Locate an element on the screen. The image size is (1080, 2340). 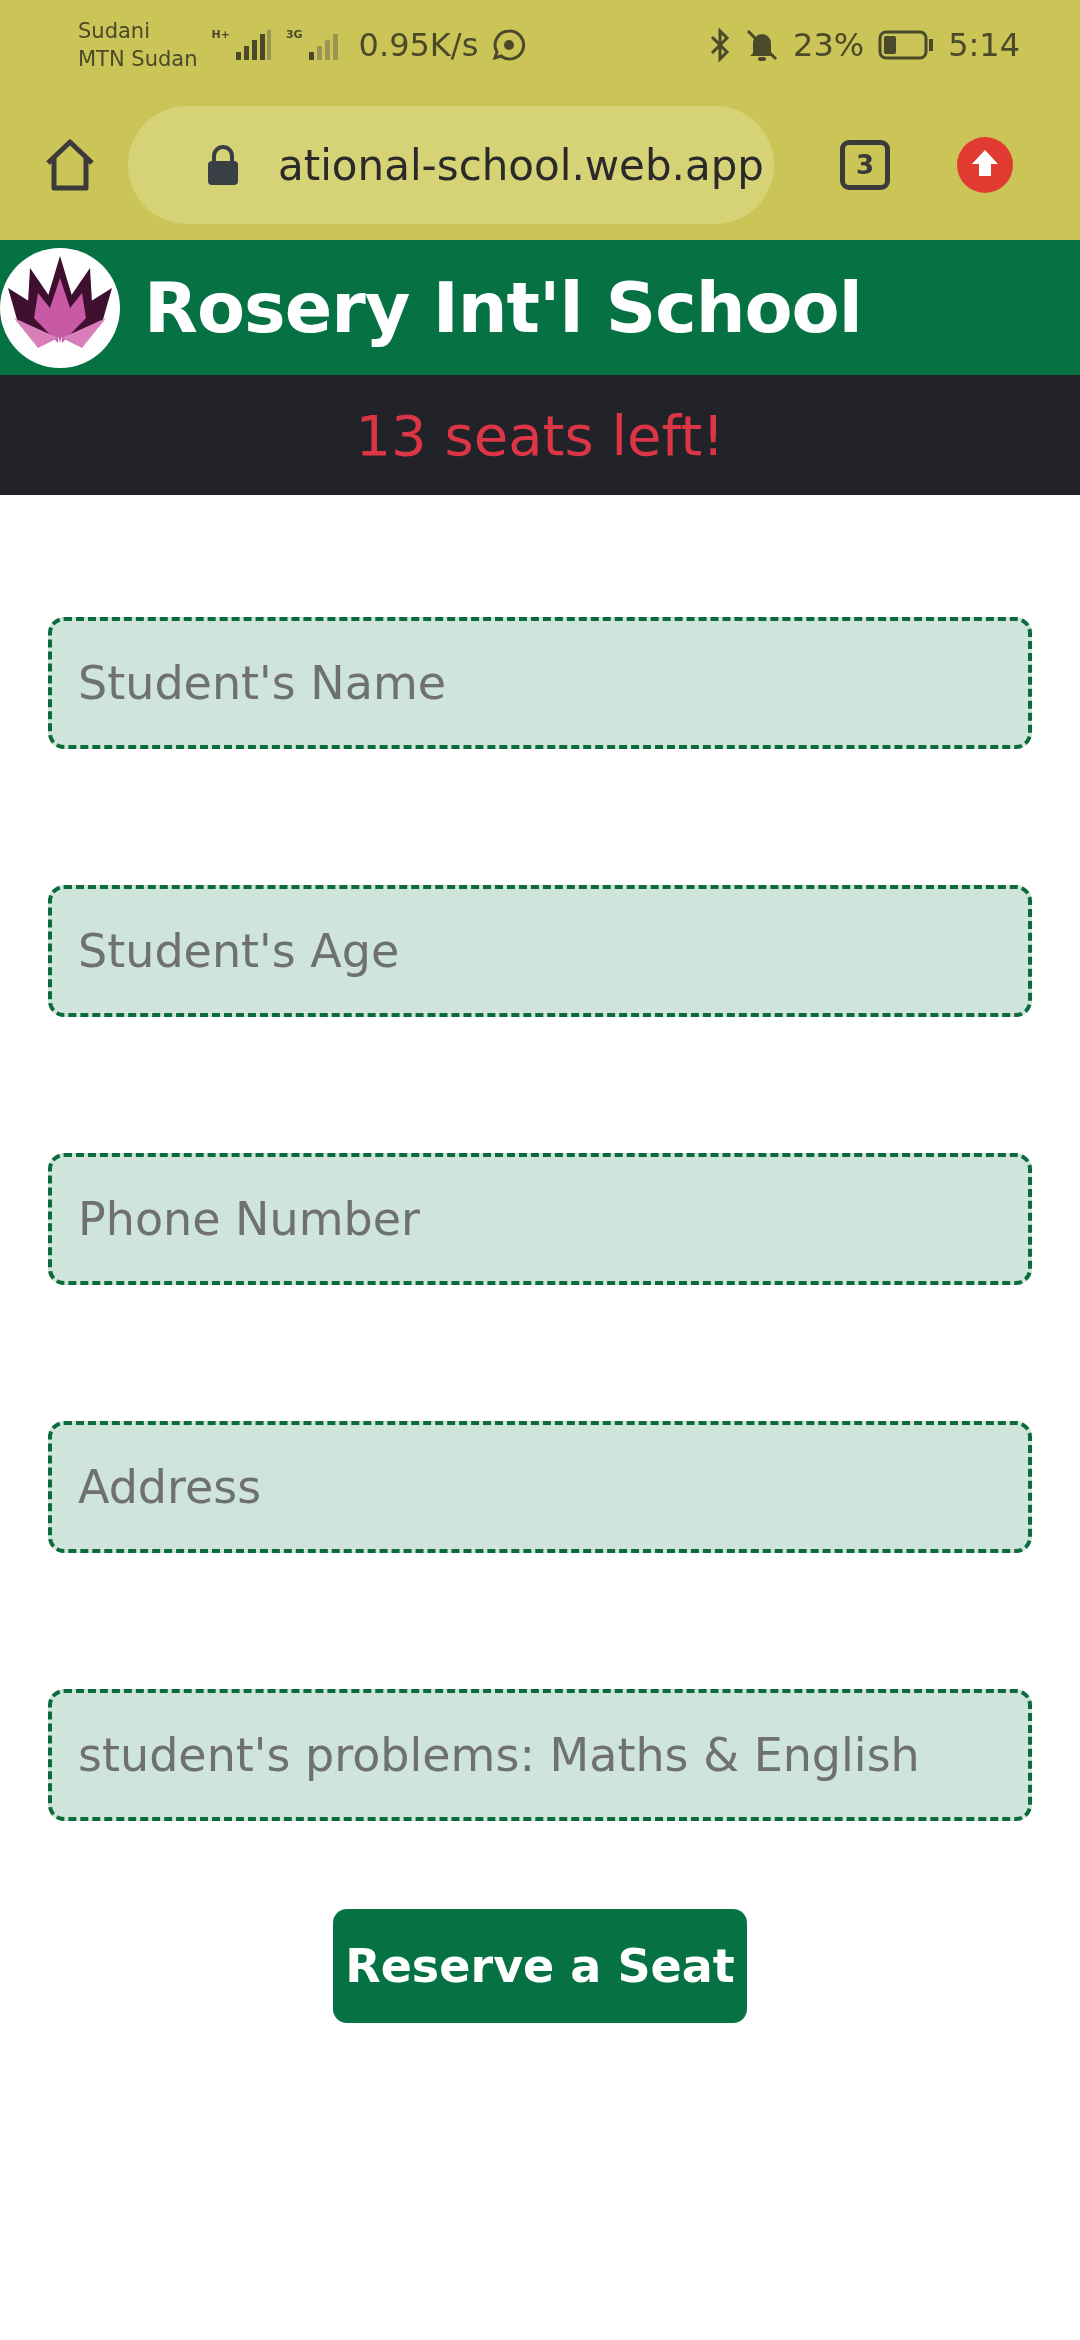
lock-icon is located at coordinates (223, 165).